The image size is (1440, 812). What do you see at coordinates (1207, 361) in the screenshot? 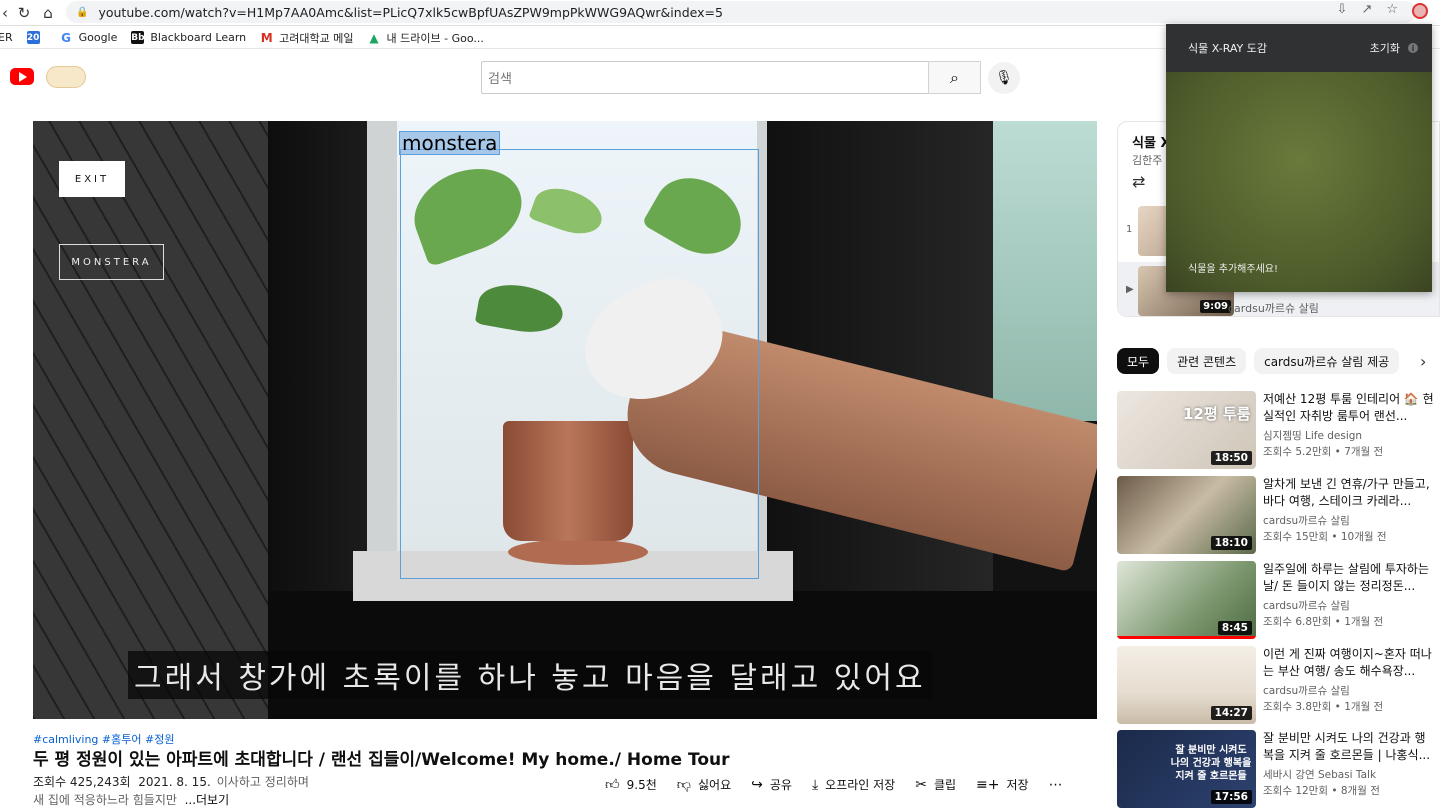
I see `chip-related: 관련 콘텐츠` at bounding box center [1207, 361].